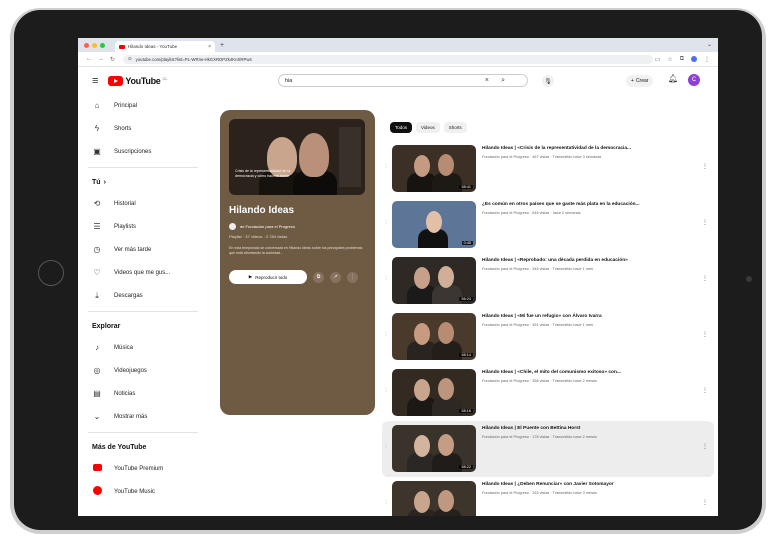 The image size is (768, 537). I want to click on youtube-logo: YouTube CL, so click(138, 81).